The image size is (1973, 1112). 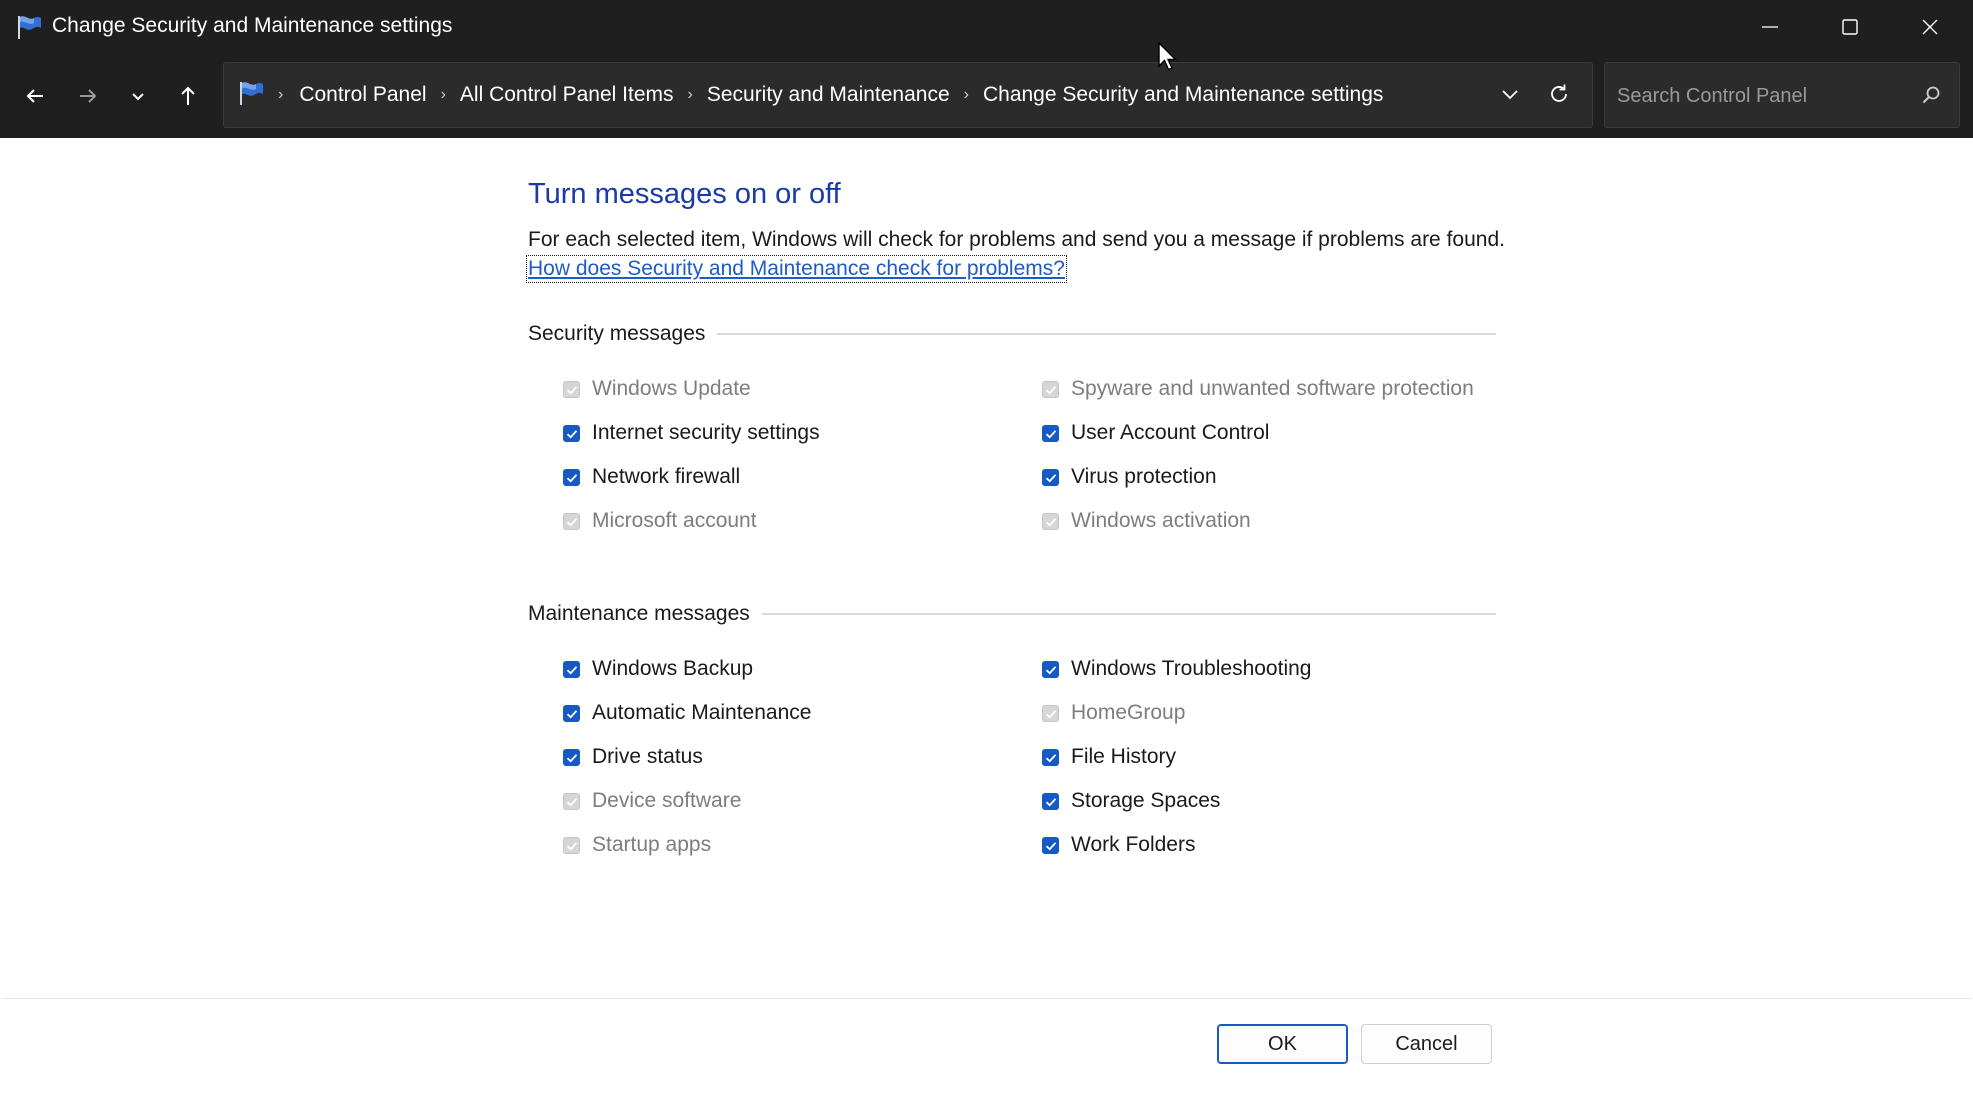 What do you see at coordinates (362, 95) in the screenshot?
I see `breadcrumb-control-panel: Control Panel` at bounding box center [362, 95].